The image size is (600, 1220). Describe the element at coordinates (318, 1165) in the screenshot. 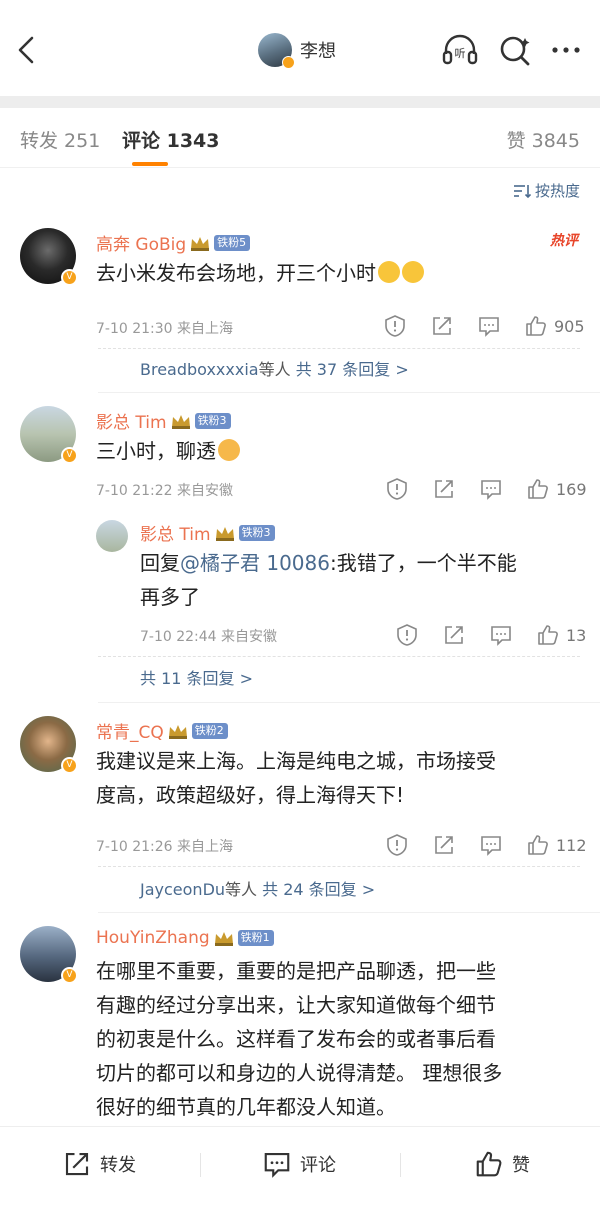

I see `comment-label: 评论` at that location.